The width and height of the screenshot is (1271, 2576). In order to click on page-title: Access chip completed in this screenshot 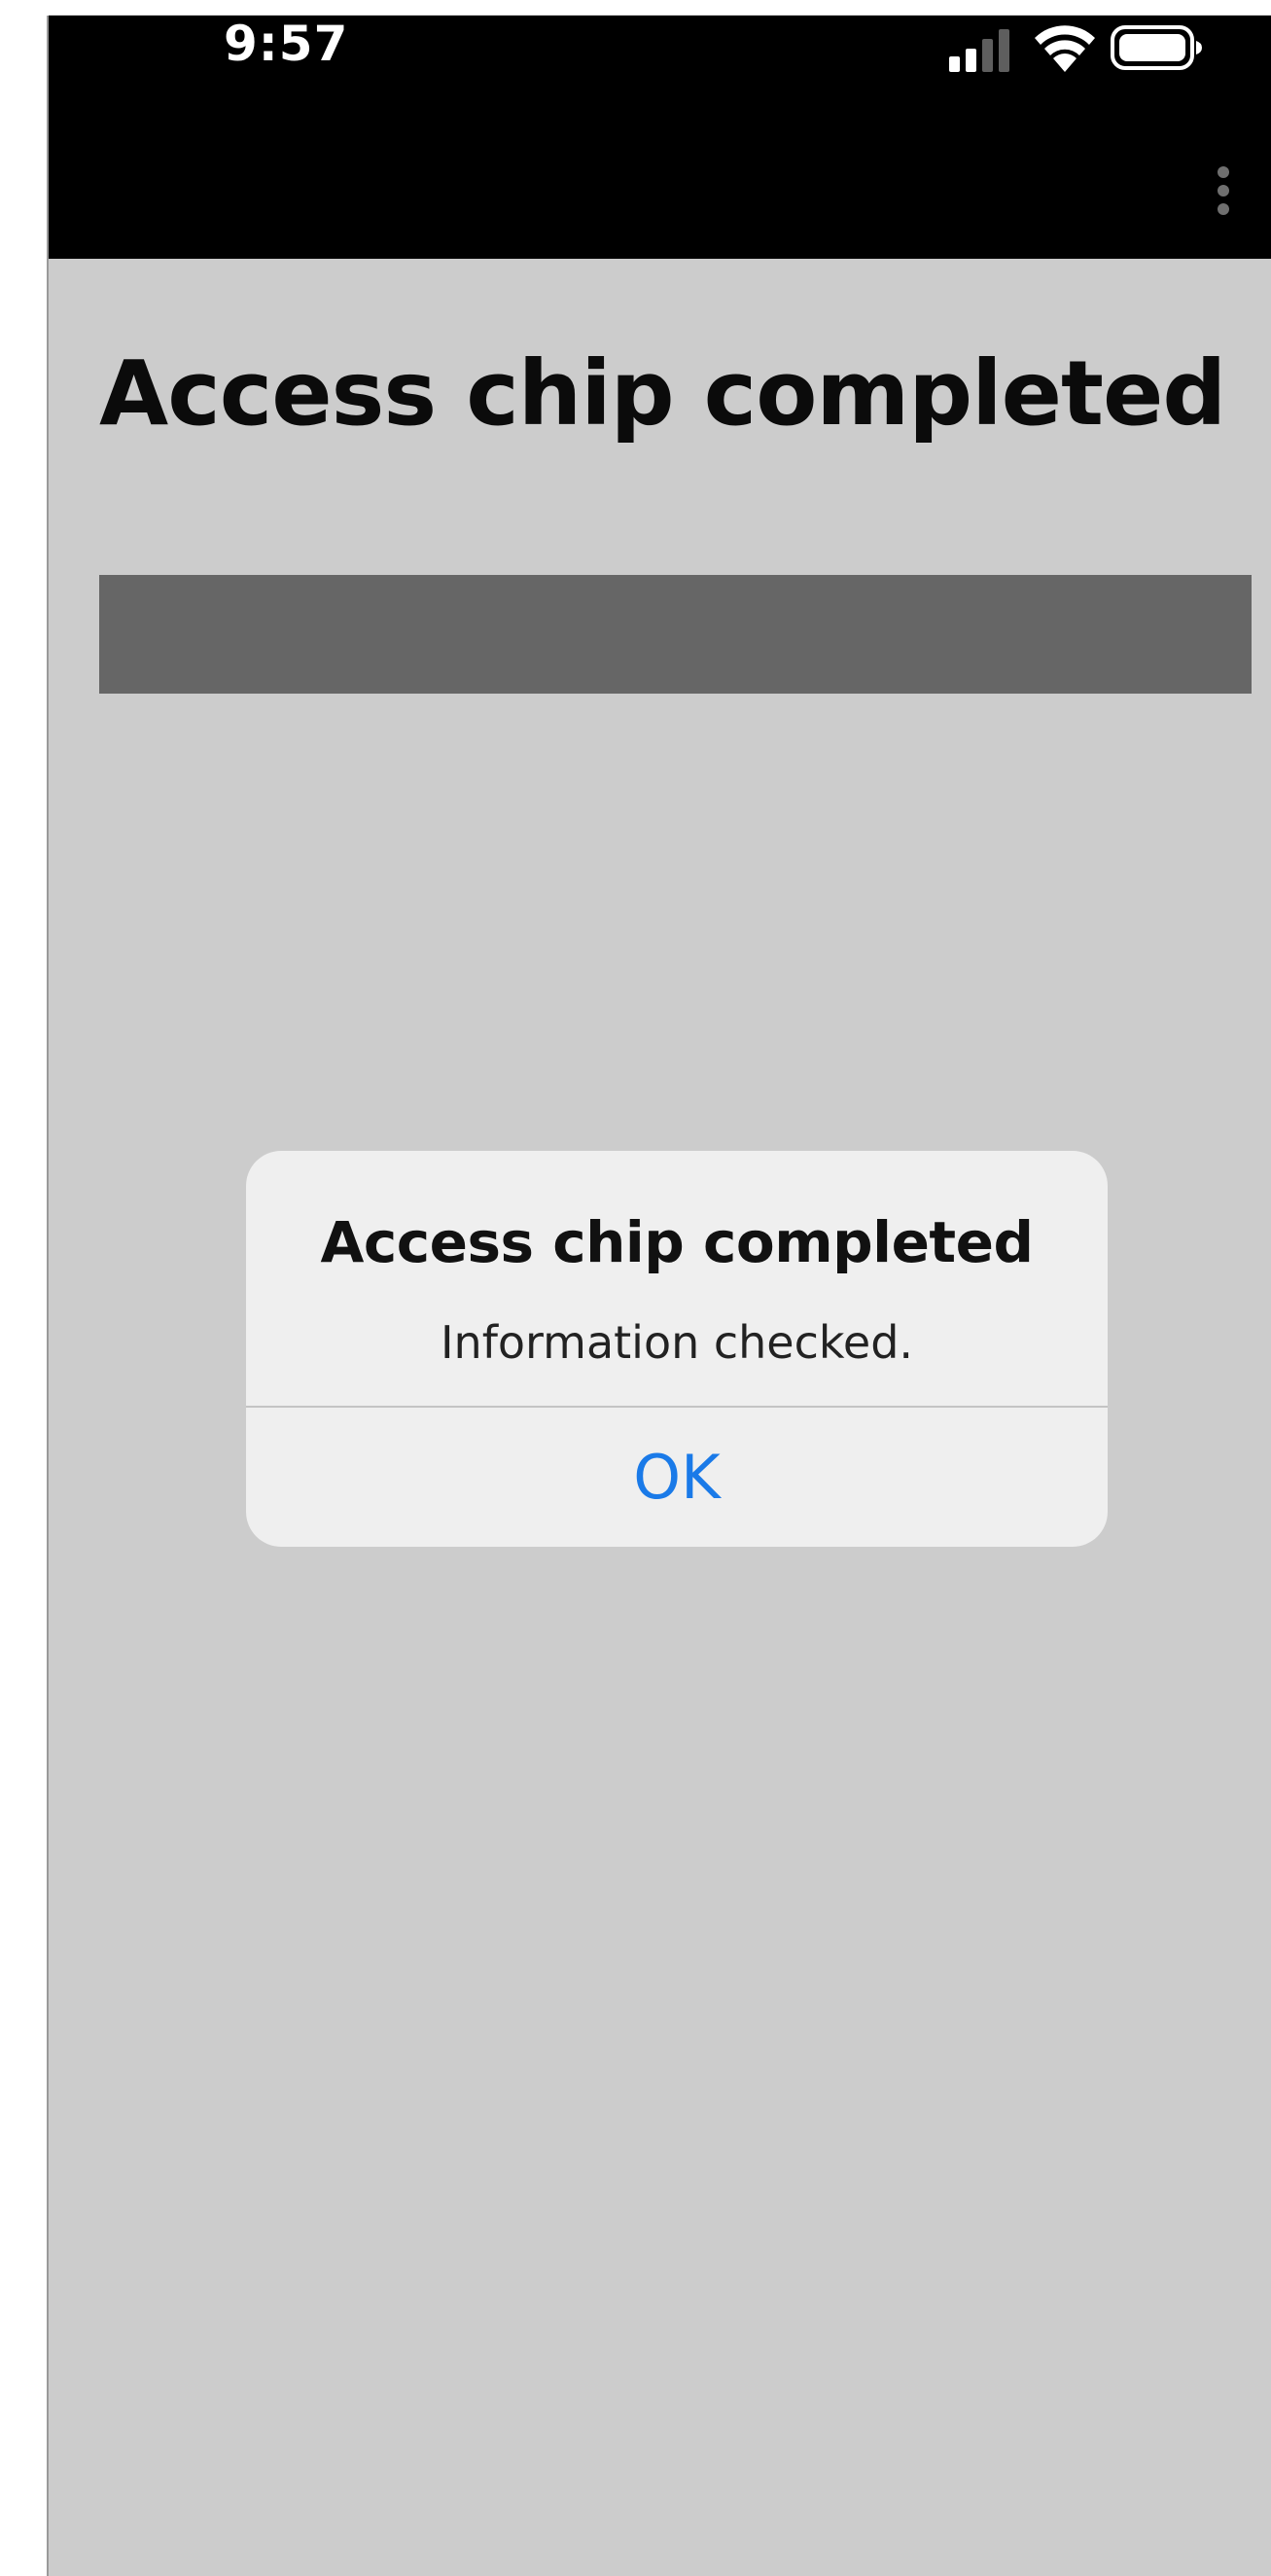, I will do `click(662, 393)`.